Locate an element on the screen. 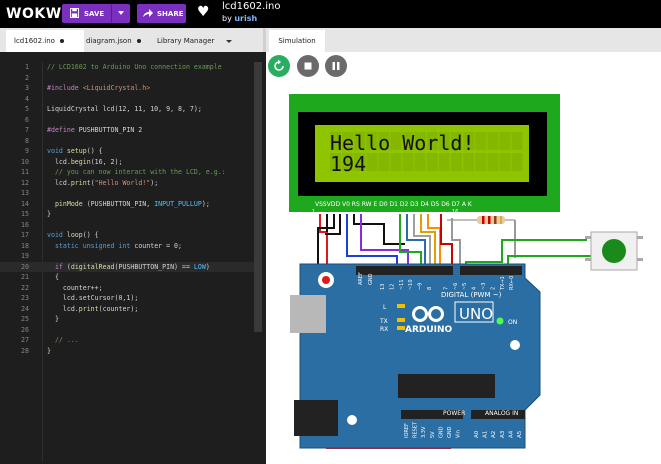 This screenshot has width=661, height=464. code-token: { is located at coordinates (53, 277).